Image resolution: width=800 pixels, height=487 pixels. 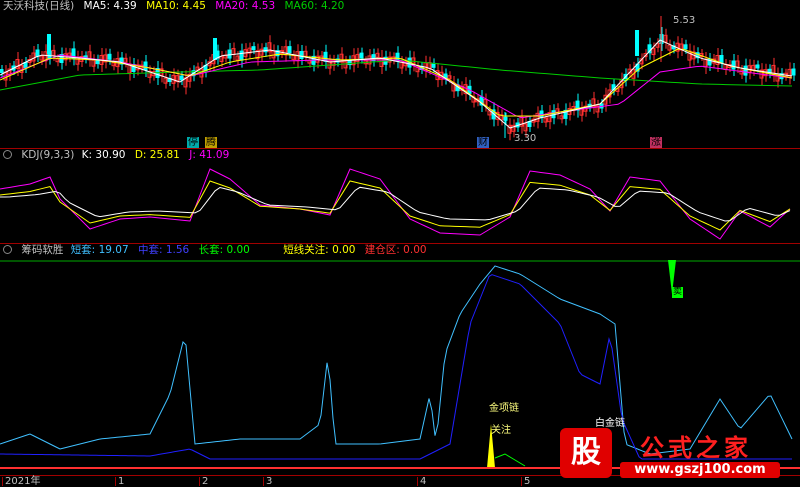 I want to click on watermark-title: 公式之家, so click(x=696, y=447).